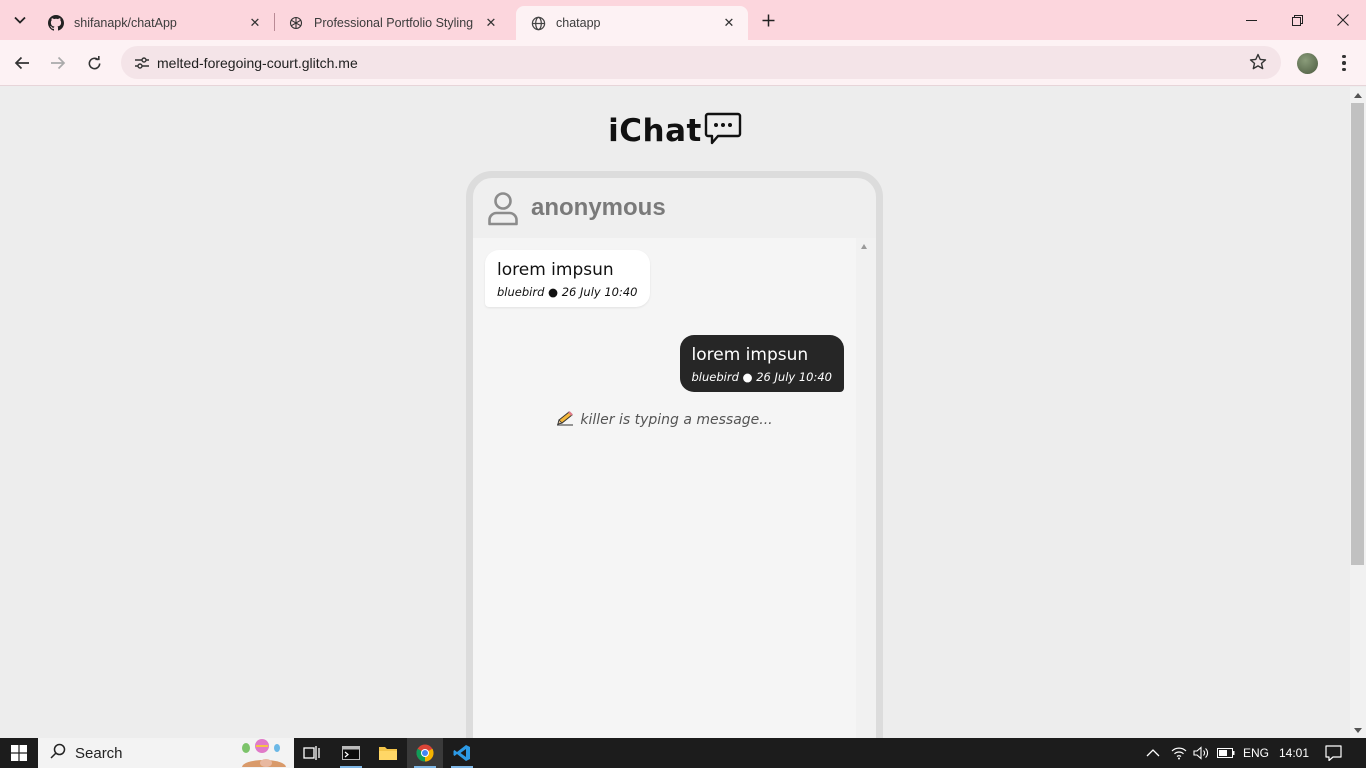  I want to click on globe-icon, so click(538, 23).